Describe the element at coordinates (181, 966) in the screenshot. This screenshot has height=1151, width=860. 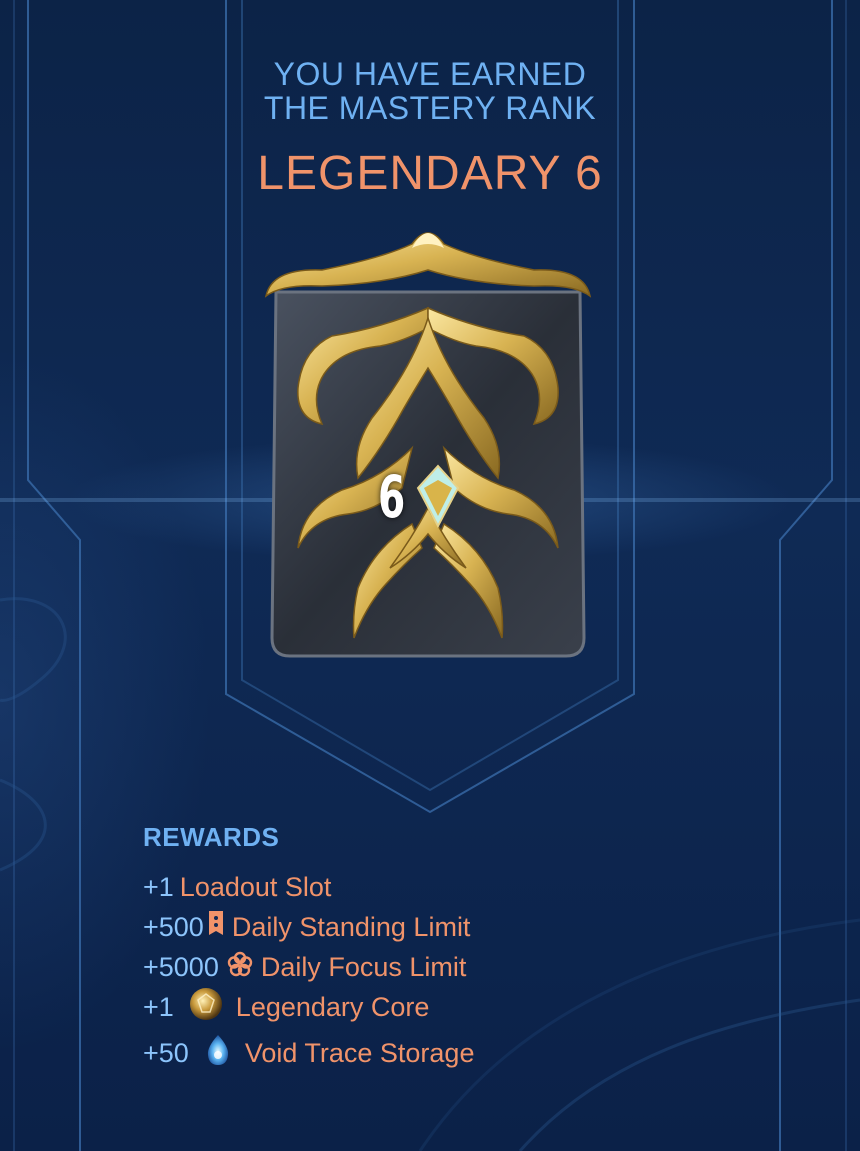
I see `reward-amount: +5000` at that location.